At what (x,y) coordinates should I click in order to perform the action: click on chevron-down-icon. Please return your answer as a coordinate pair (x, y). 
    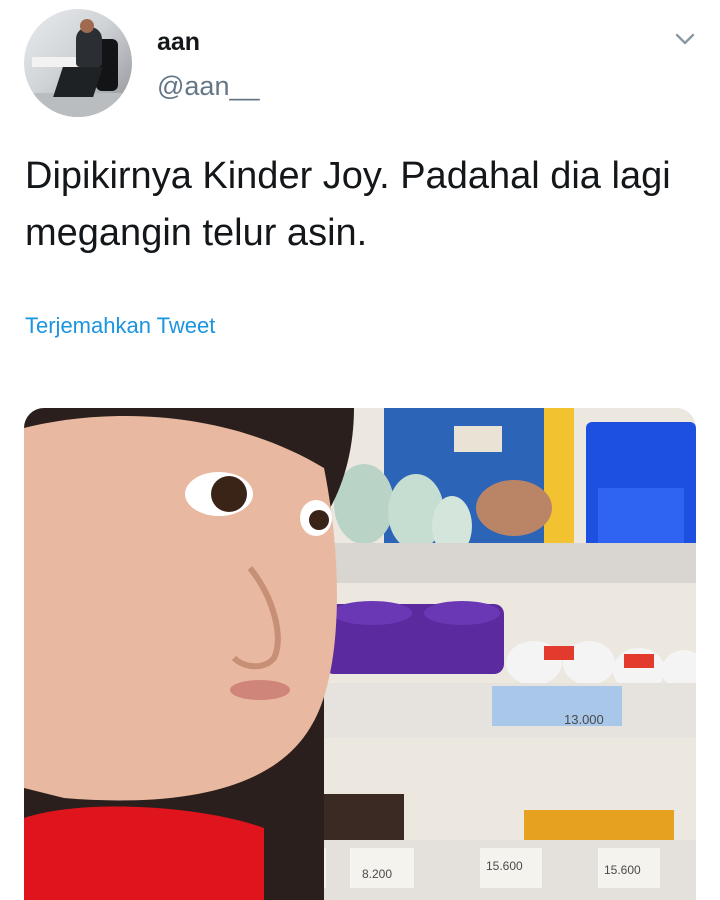
    Looking at the image, I should click on (685, 39).